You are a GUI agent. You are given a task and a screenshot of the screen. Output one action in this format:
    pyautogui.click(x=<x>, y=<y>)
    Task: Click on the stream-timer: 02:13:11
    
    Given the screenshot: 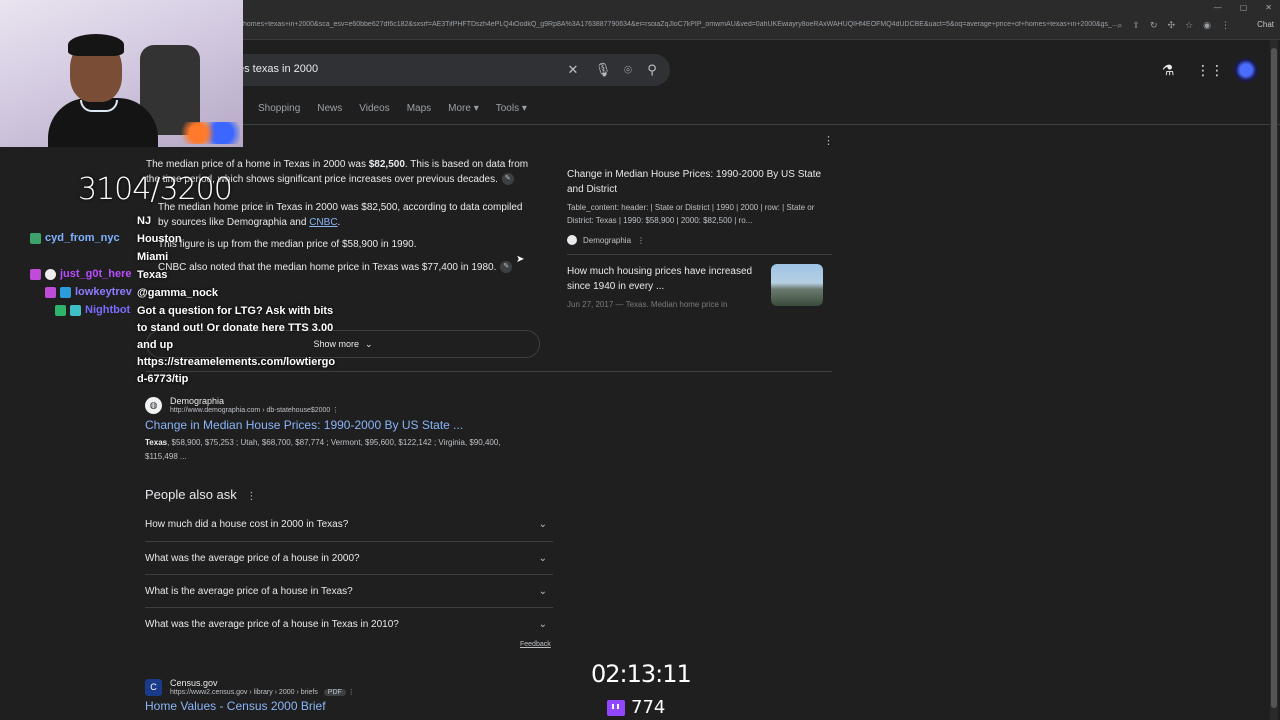 What is the action you would take?
    pyautogui.click(x=641, y=674)
    